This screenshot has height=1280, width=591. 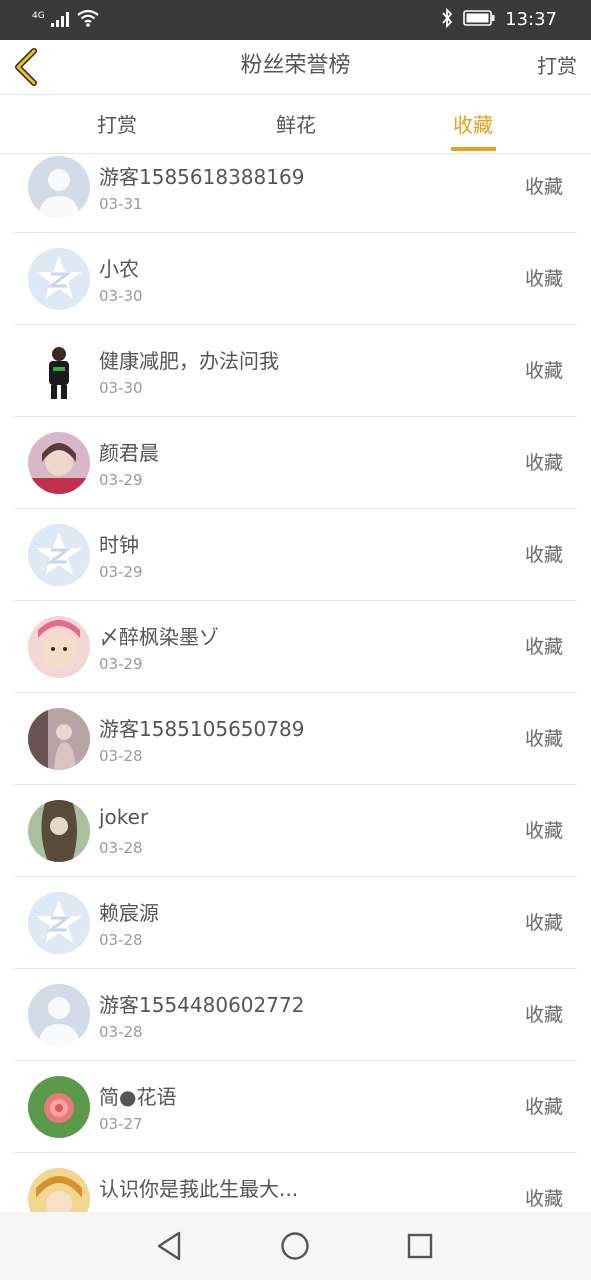 I want to click on user-name: 颜君晨, so click(x=129, y=453).